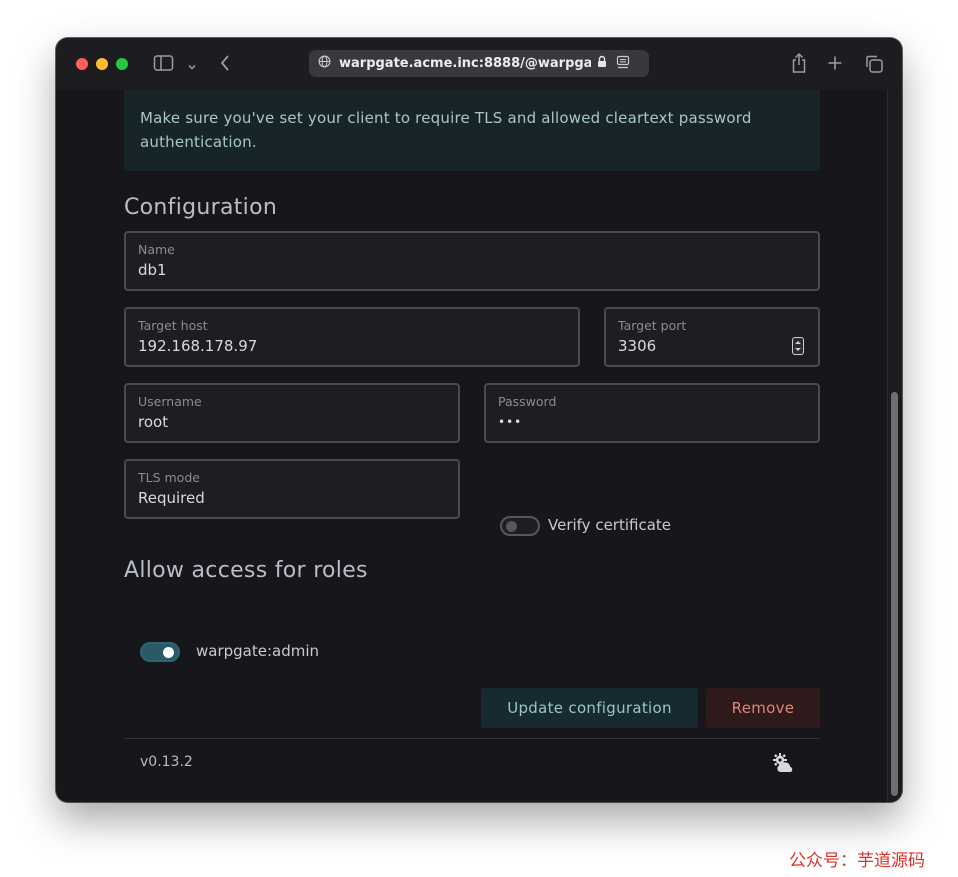  Describe the element at coordinates (198, 346) in the screenshot. I see `target-host-value: 192.168.178.97` at that location.